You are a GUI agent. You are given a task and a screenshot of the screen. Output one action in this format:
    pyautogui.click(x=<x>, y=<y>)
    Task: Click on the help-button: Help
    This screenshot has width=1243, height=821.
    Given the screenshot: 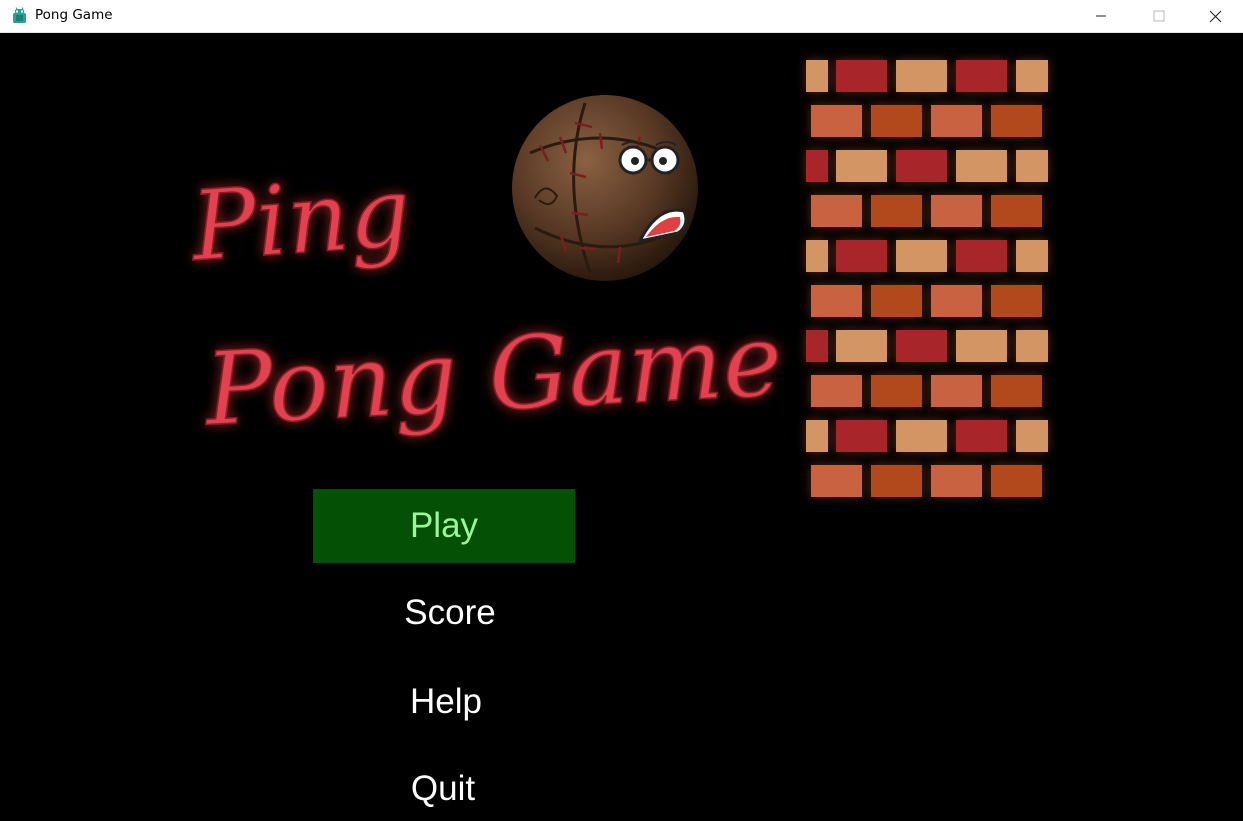 What is the action you would take?
    pyautogui.click(x=446, y=702)
    